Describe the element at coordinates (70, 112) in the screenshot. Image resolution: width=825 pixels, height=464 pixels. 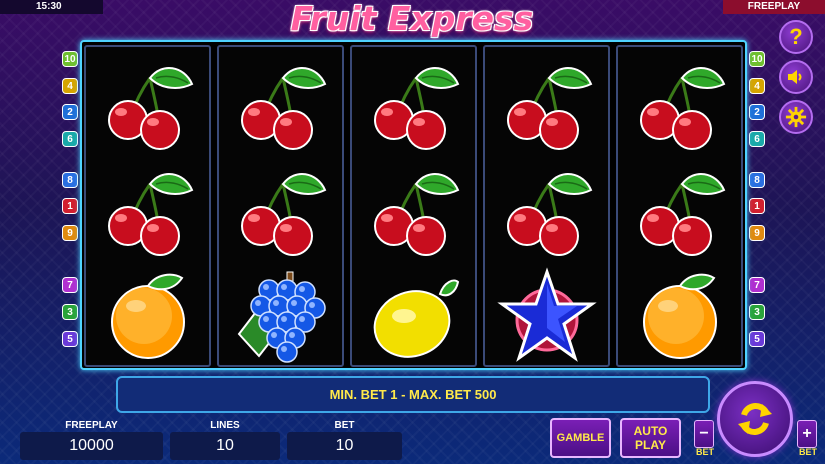
I see `payline-left-2: 2` at that location.